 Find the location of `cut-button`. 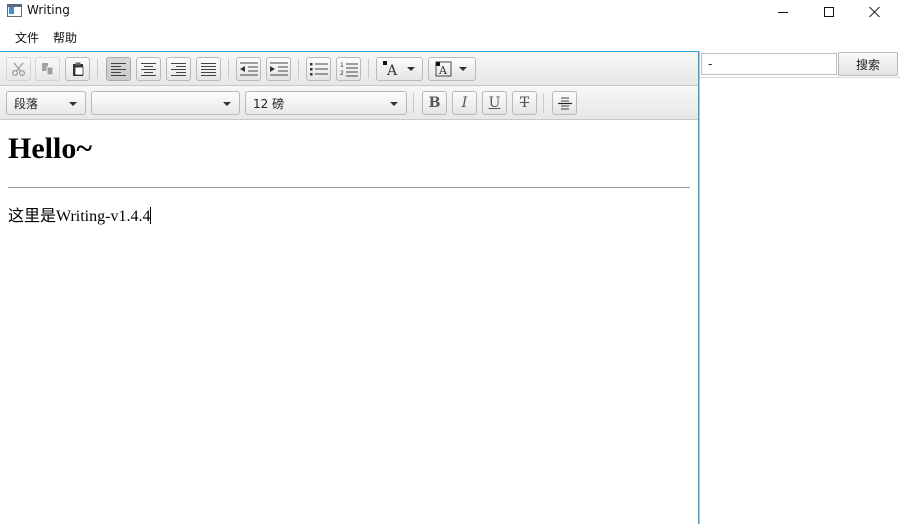

cut-button is located at coordinates (18, 69).